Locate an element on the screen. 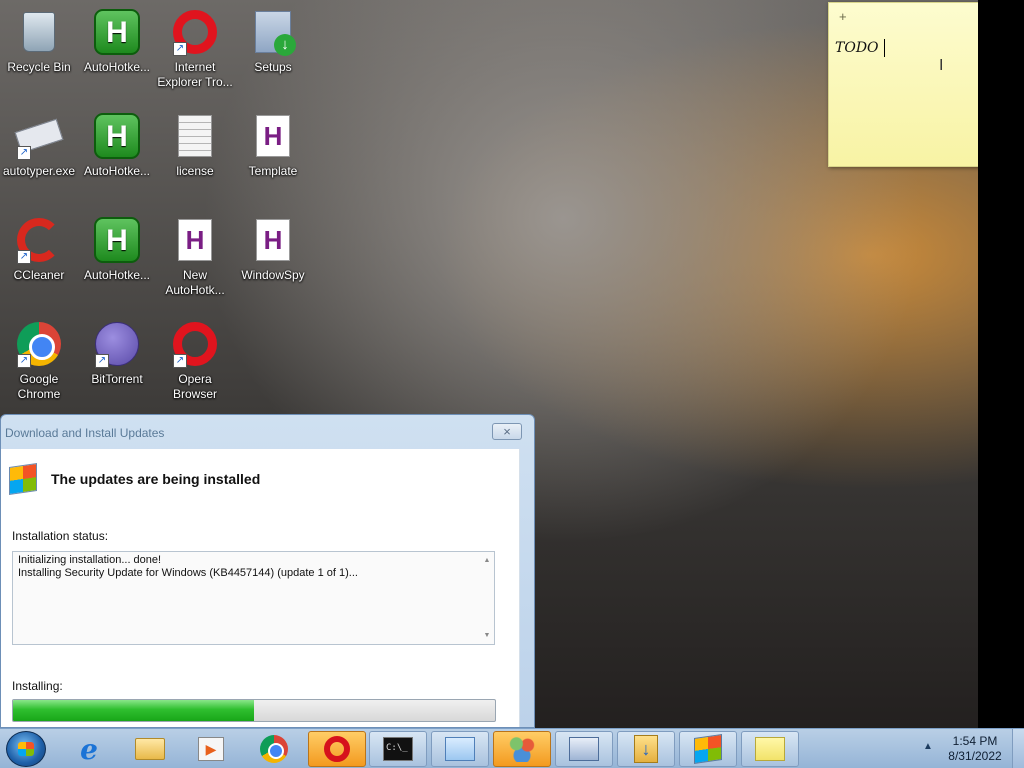 The height and width of the screenshot is (768, 1024). text-caret is located at coordinates (884, 48).